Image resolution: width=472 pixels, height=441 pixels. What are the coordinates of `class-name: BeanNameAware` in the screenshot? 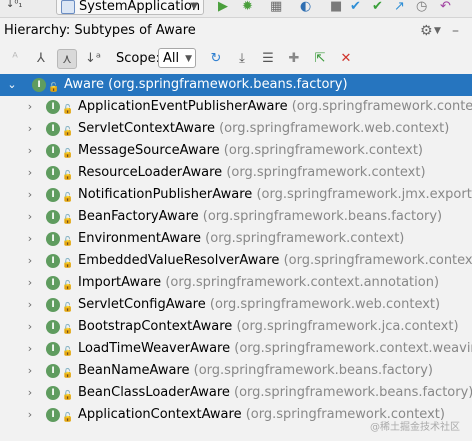 It's located at (134, 370).